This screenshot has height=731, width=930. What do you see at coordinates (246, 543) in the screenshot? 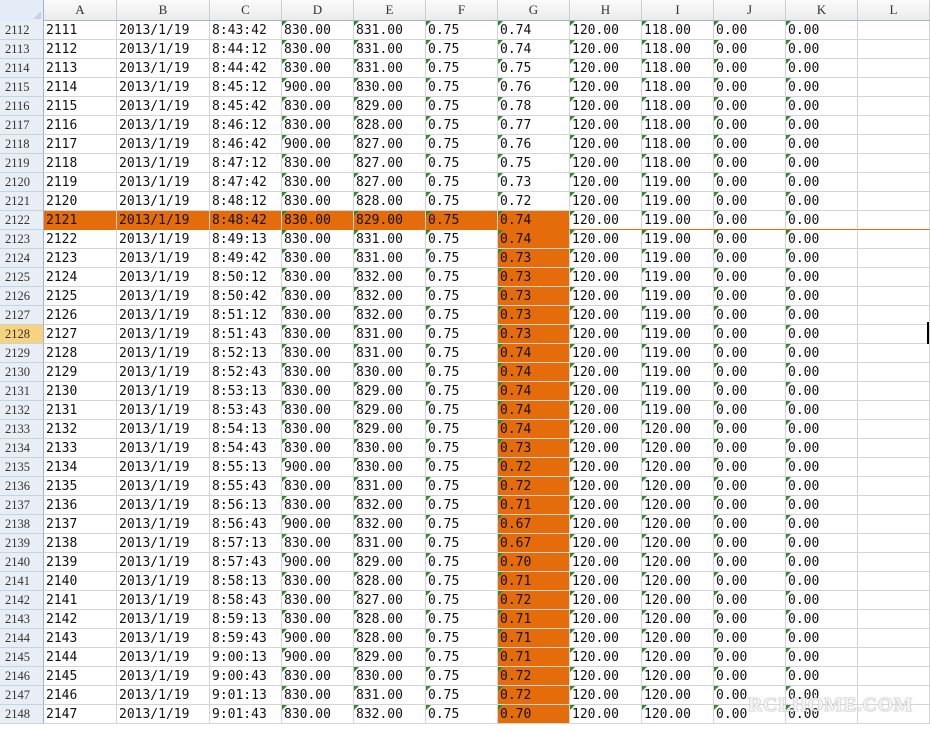
I see `cell-c: 8:57:13` at bounding box center [246, 543].